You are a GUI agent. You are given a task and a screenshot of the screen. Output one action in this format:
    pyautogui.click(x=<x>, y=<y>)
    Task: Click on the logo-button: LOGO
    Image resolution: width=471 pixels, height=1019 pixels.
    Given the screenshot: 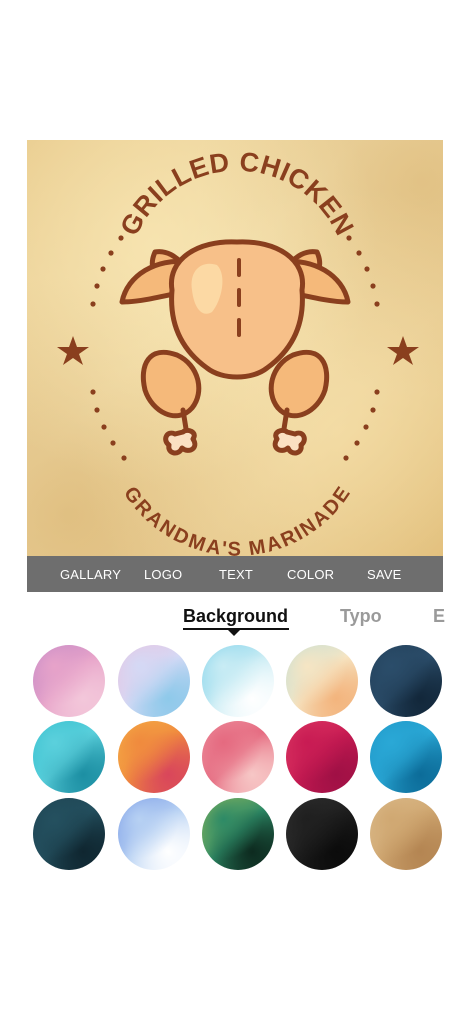 What is the action you would take?
    pyautogui.click(x=163, y=574)
    